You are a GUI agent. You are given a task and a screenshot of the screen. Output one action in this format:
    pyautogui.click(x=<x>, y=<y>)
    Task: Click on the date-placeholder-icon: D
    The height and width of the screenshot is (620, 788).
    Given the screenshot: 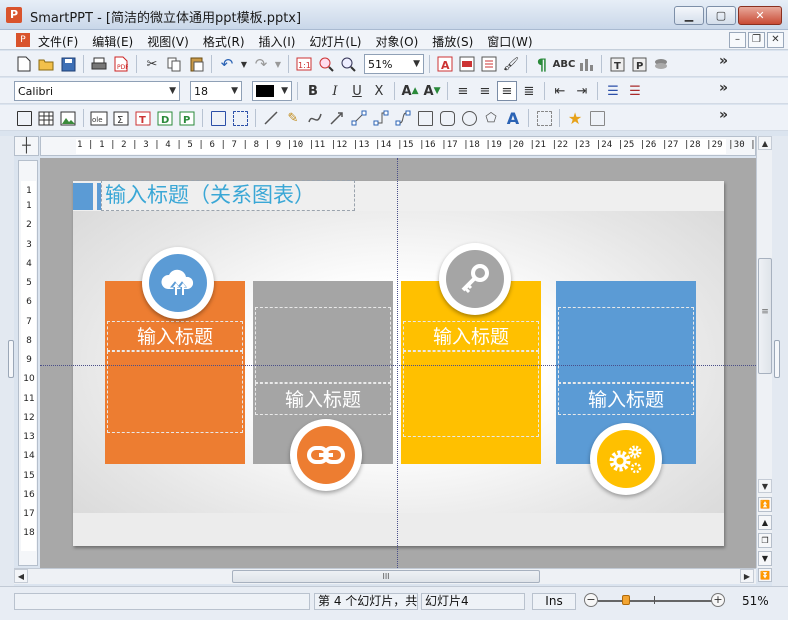 What is the action you would take?
    pyautogui.click(x=165, y=118)
    